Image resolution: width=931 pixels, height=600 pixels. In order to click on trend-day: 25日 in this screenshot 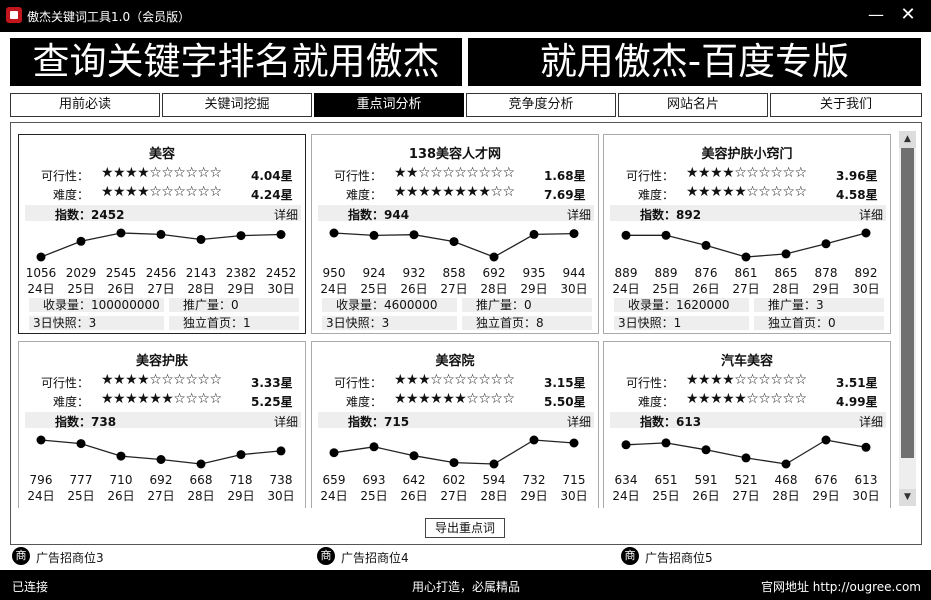, I will do `click(81, 496)`.